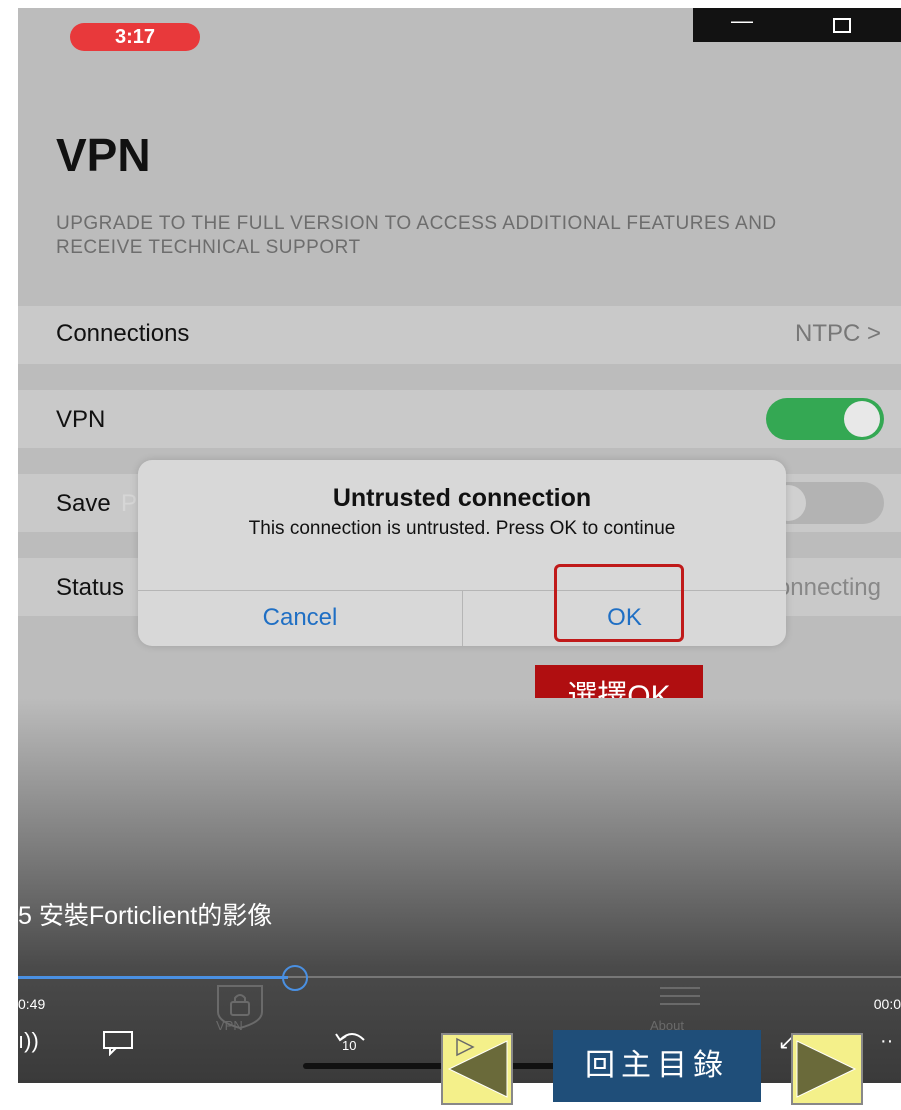 The height and width of the screenshot is (1110, 901). I want to click on time-remaining: 00:0, so click(887, 1004).